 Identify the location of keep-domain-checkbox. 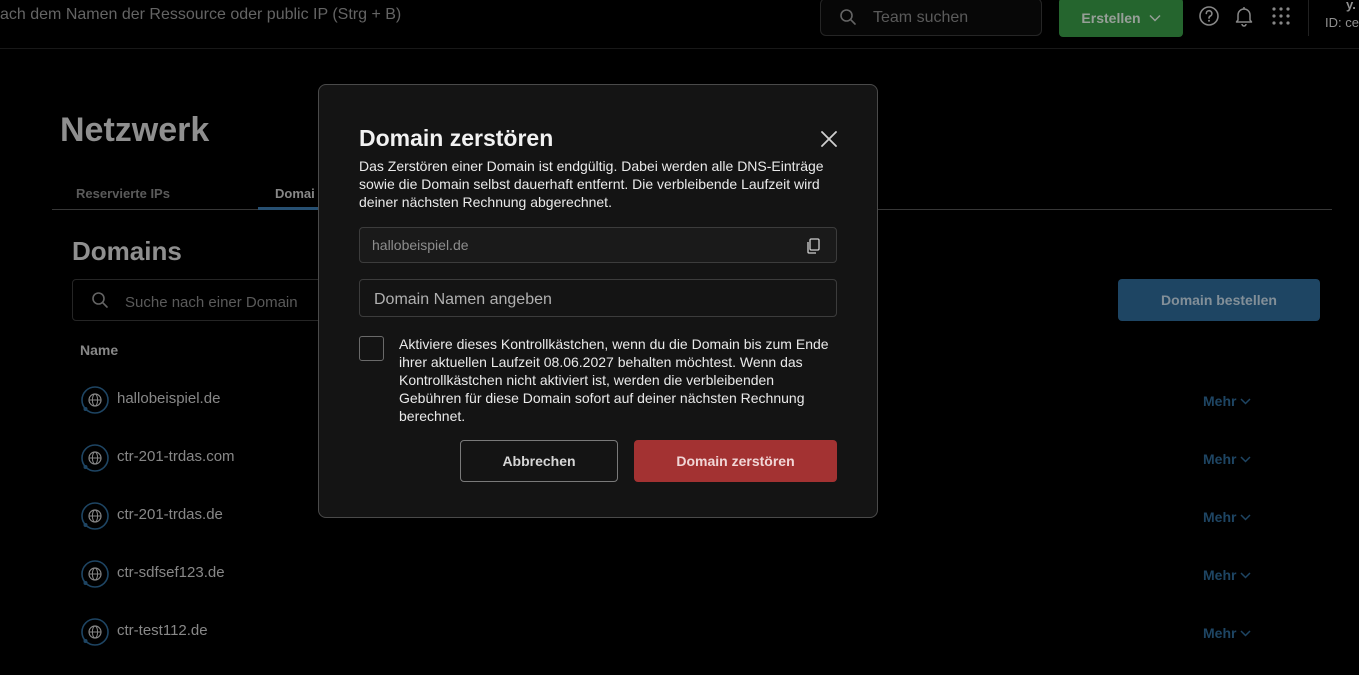
(371, 348).